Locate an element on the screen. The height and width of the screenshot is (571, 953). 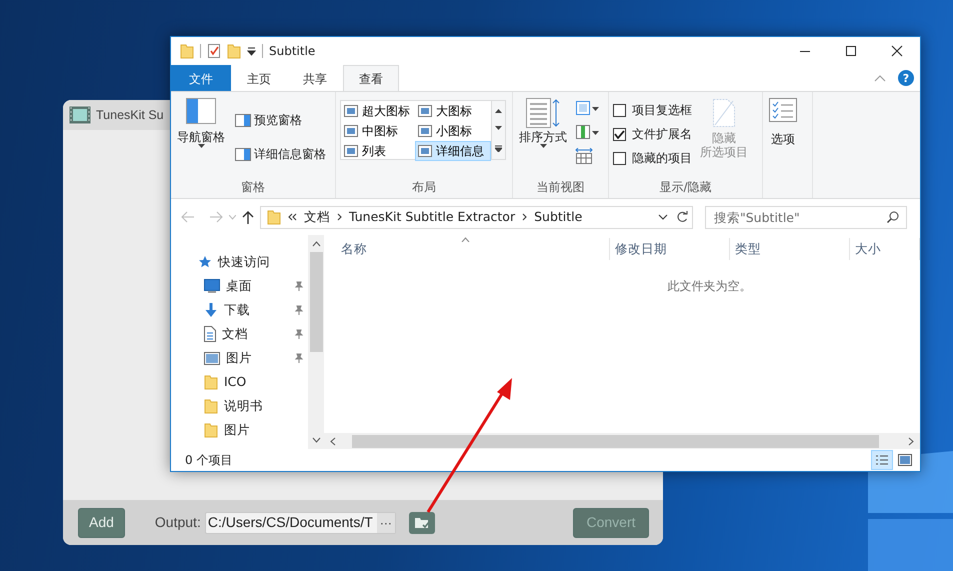
address-bar: 文档 TunesKit Subtitle Extractor Subtitle is located at coordinates (476, 217).